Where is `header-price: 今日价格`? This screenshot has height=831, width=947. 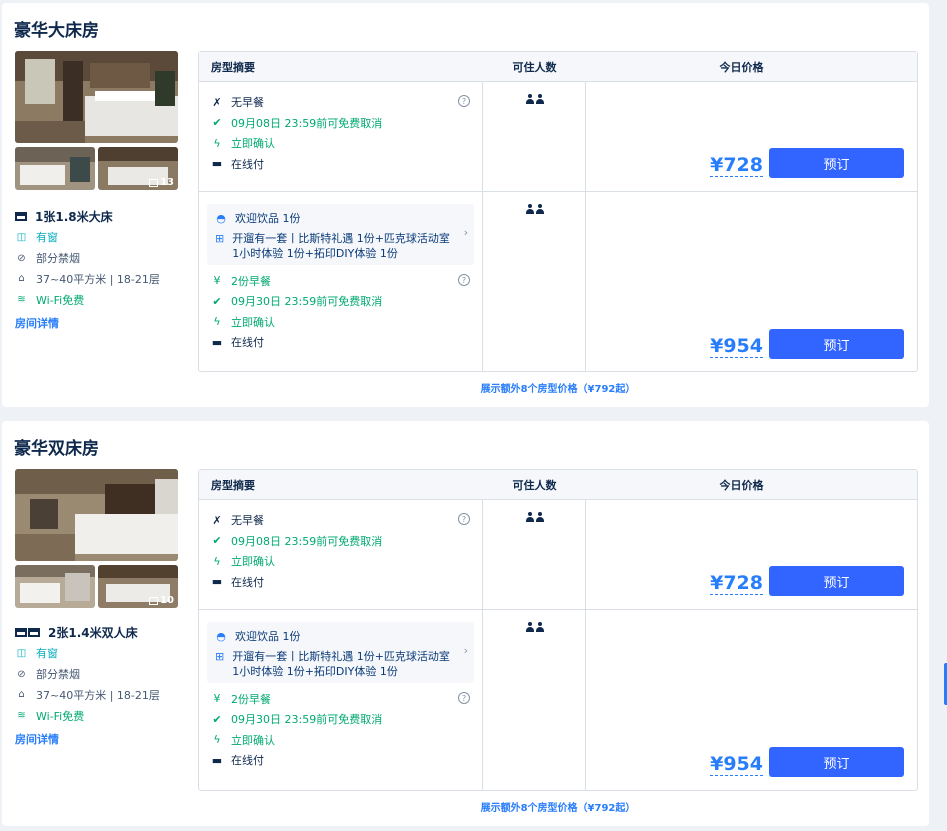 header-price: 今日价格 is located at coordinates (741, 67).